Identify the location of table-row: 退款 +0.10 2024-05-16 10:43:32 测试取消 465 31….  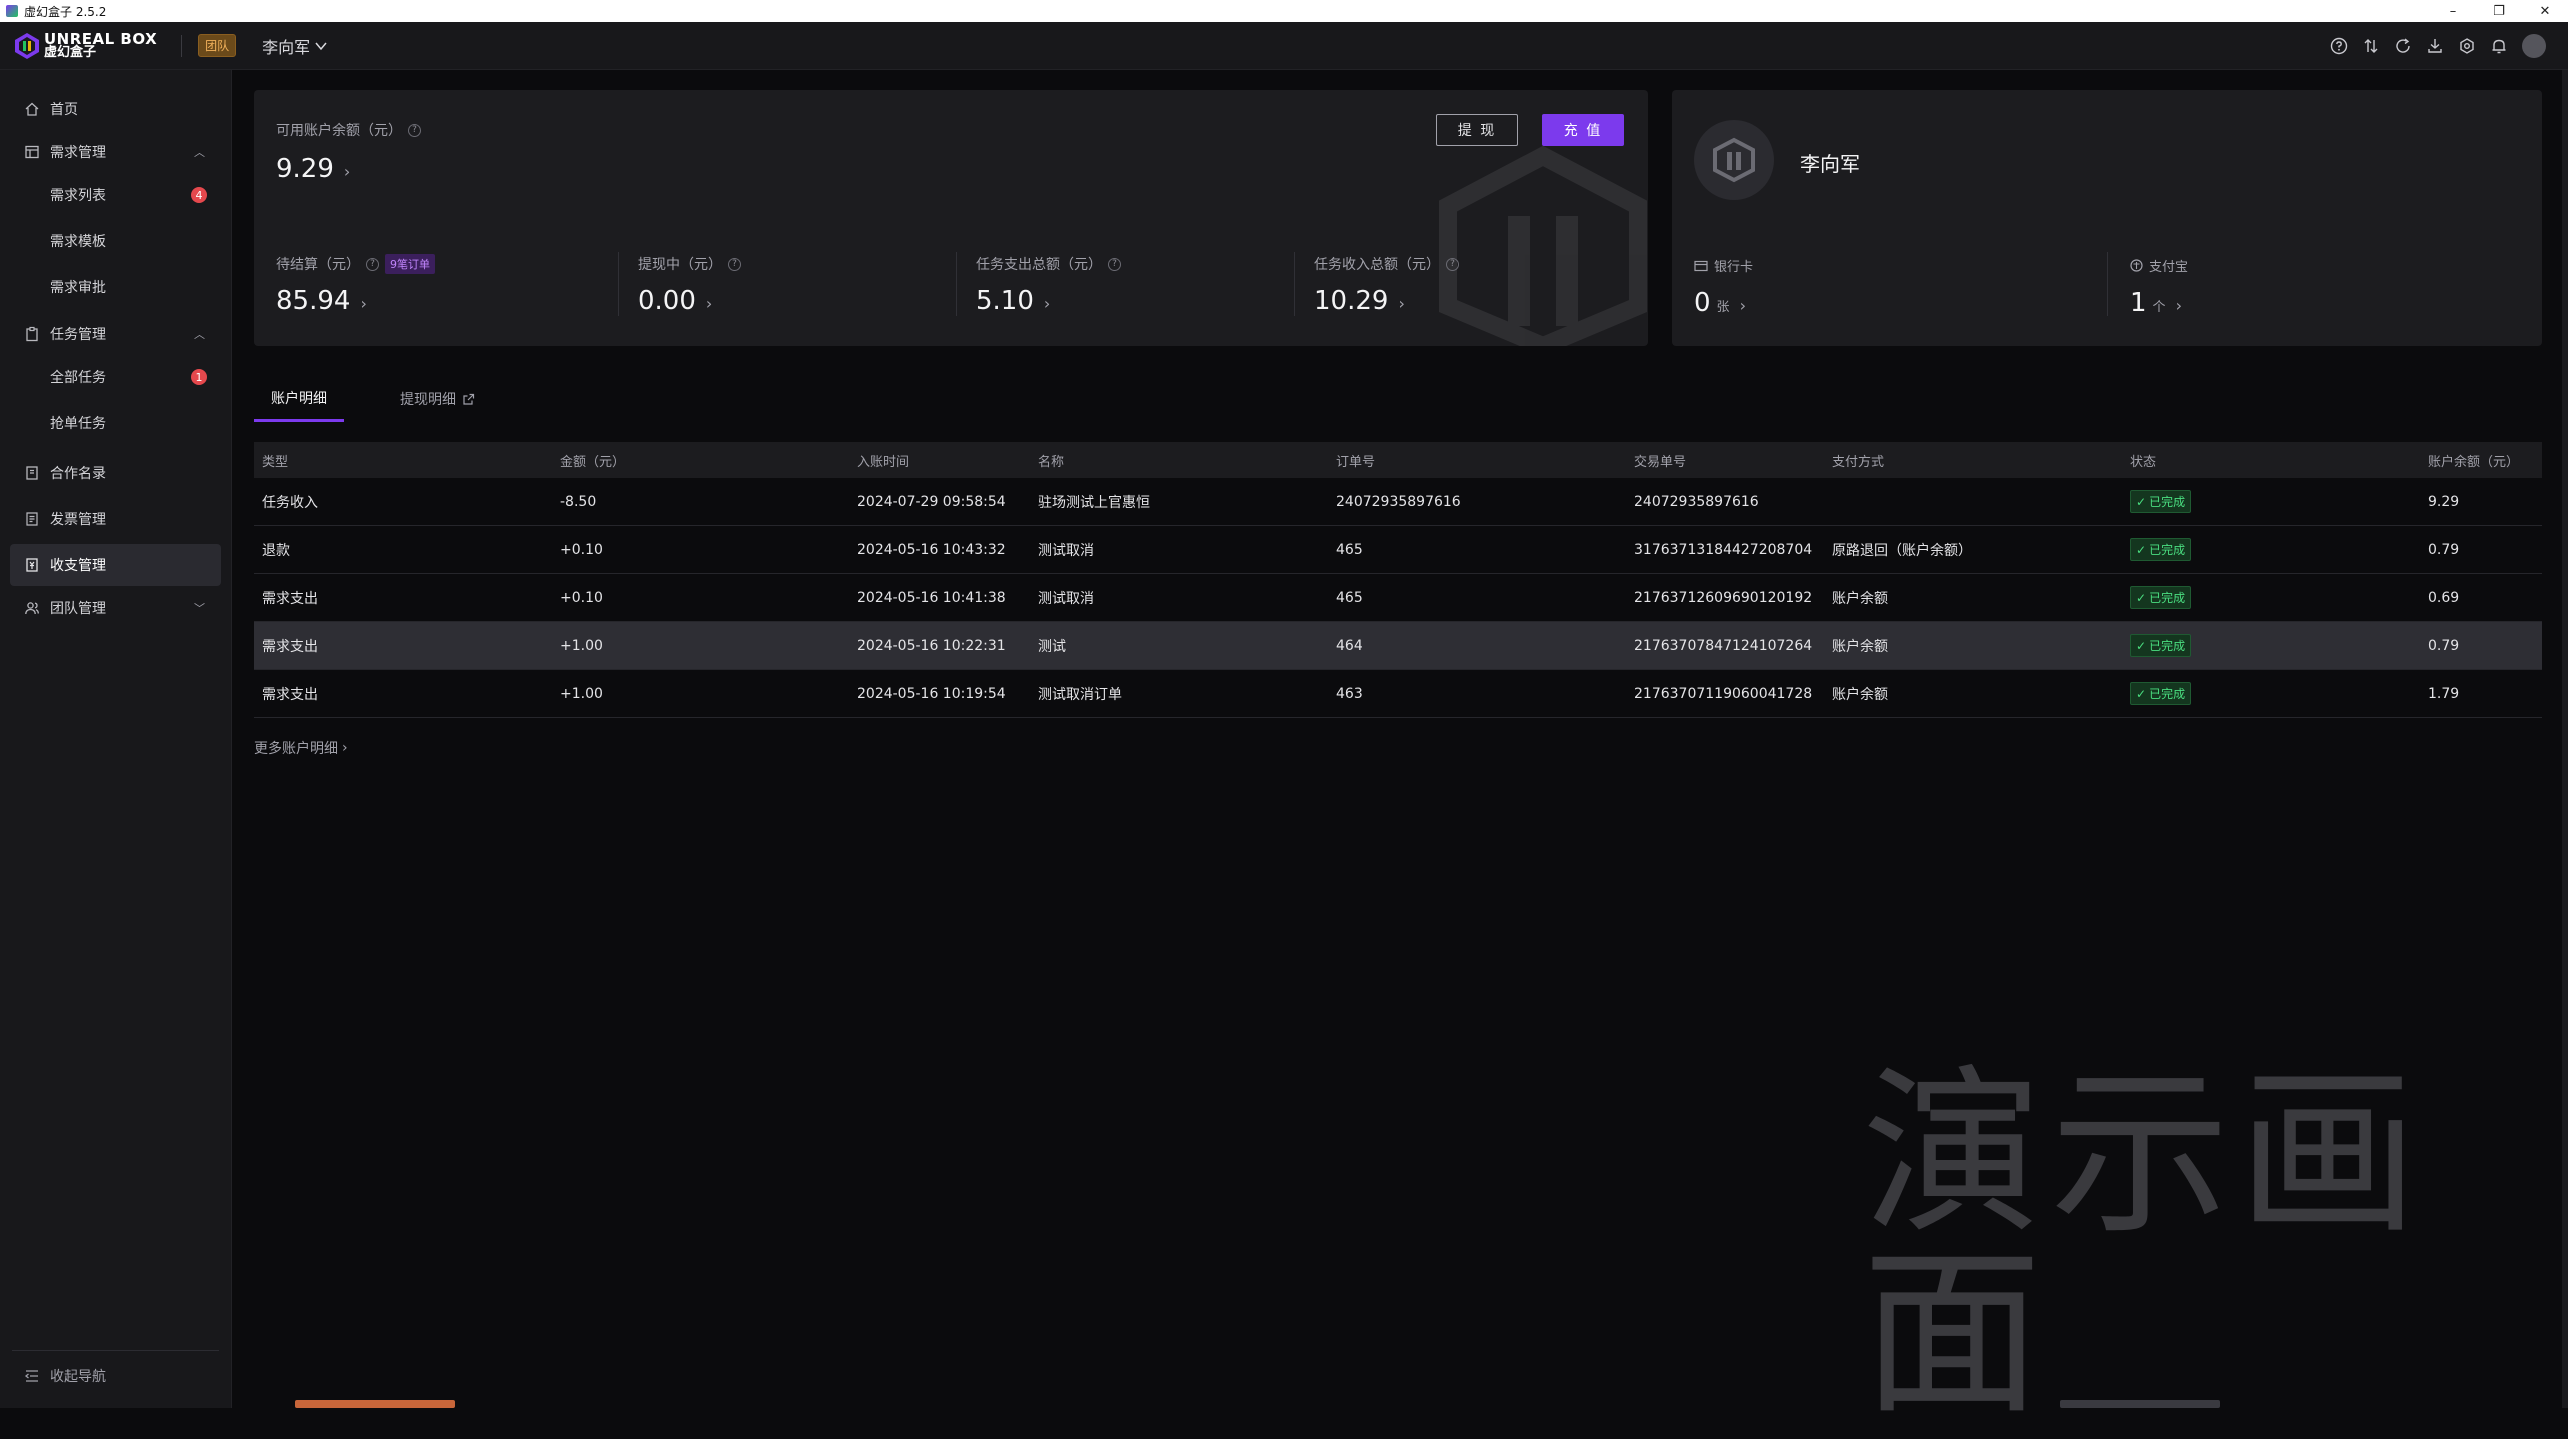
(1398, 550).